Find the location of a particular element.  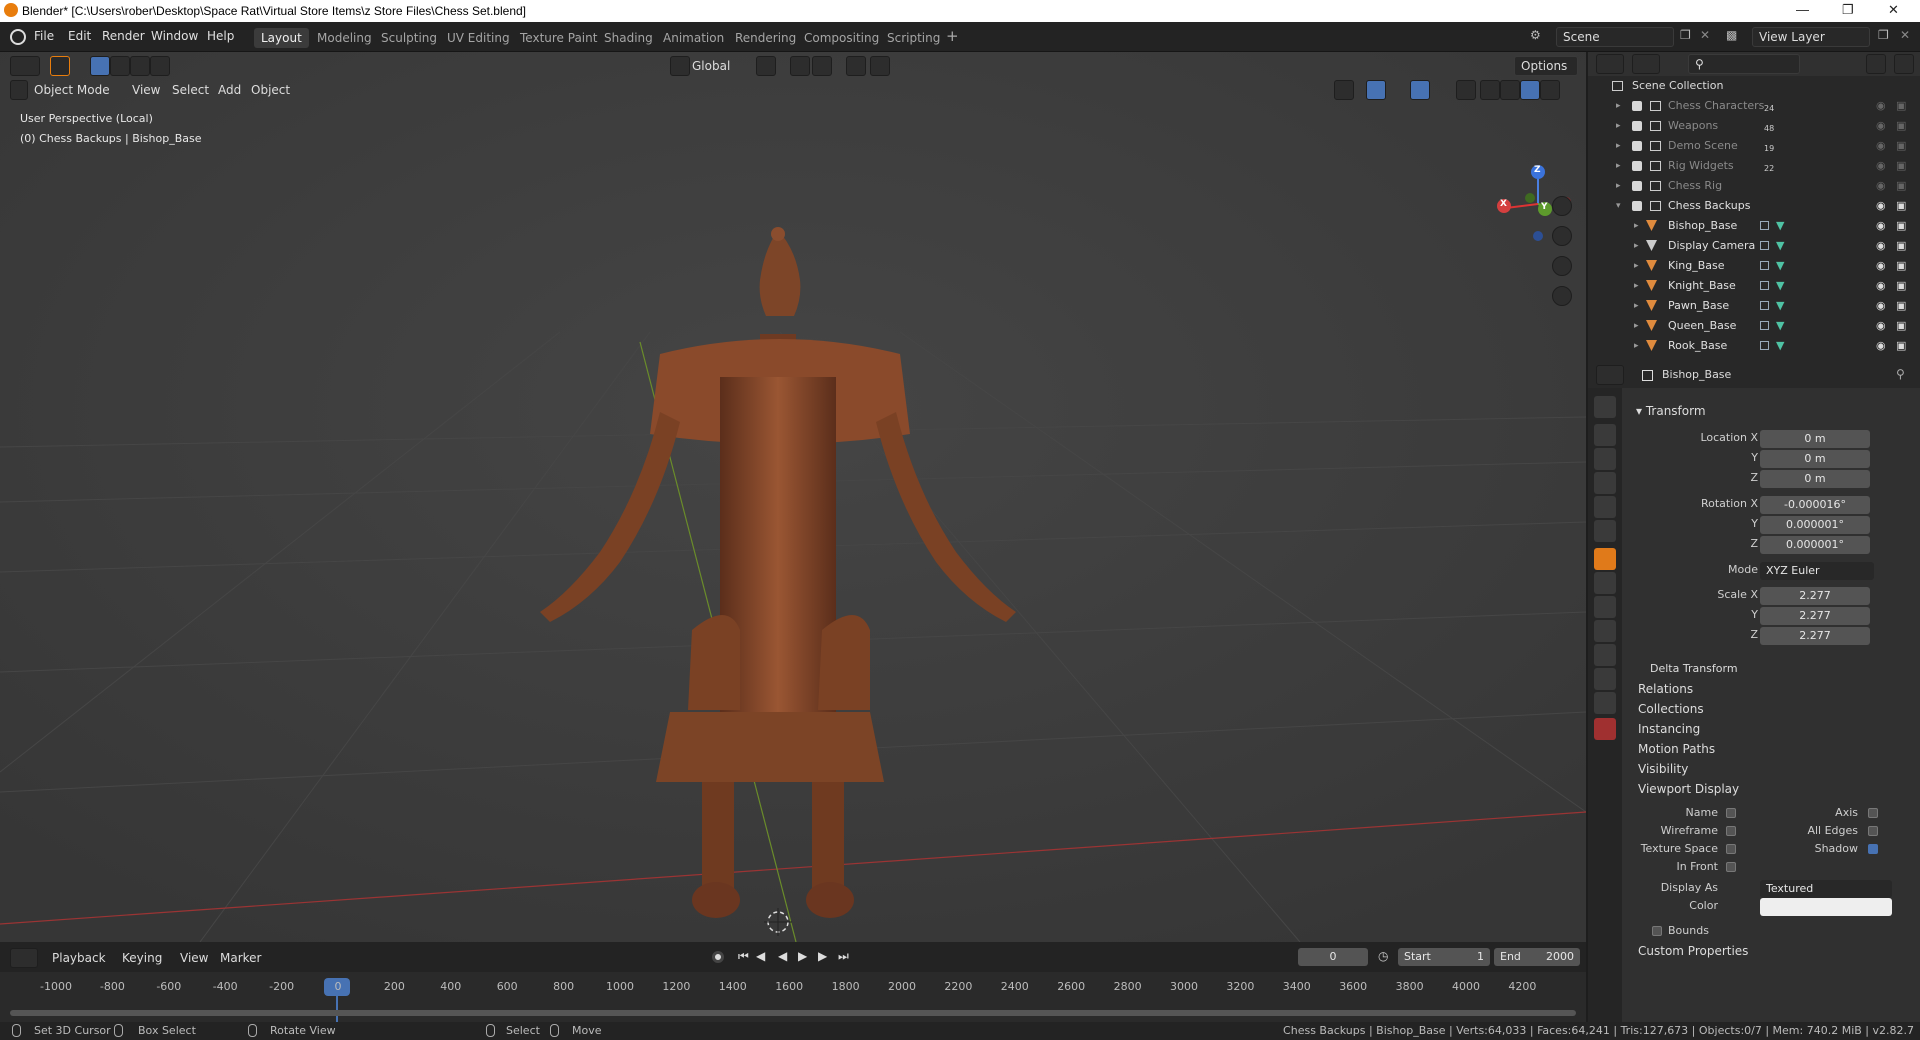

current-frame-field: 0 is located at coordinates (1333, 957).